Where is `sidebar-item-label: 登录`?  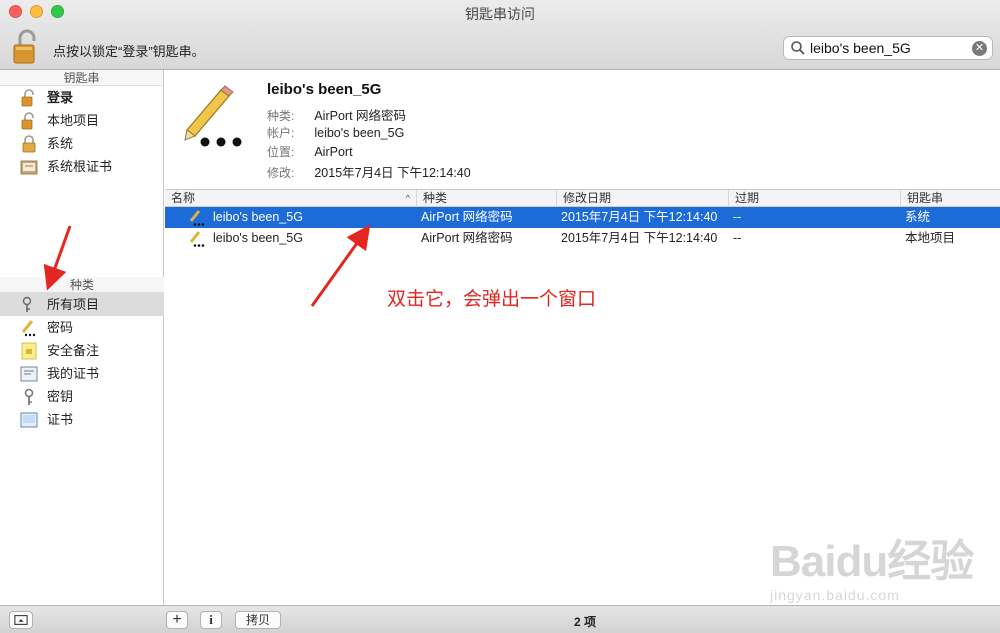 sidebar-item-label: 登录 is located at coordinates (60, 97).